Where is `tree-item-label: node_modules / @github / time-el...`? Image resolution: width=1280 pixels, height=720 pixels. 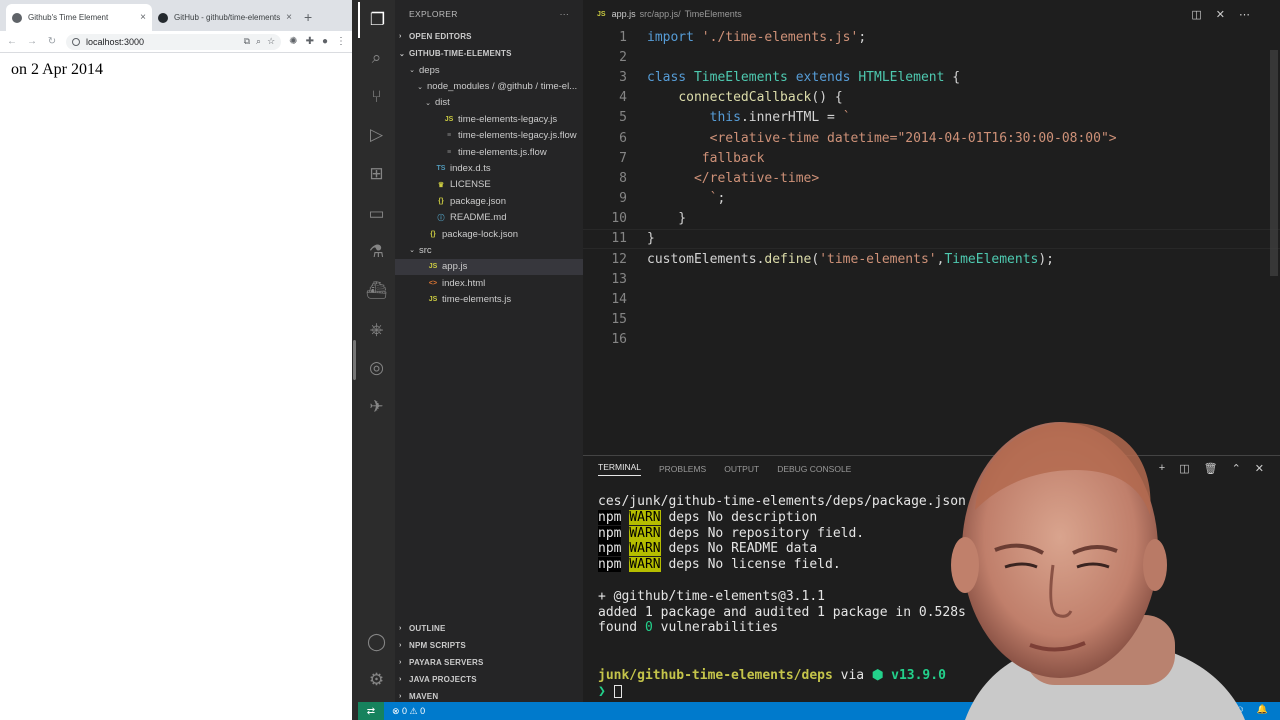
tree-item-label: node_modules / @github / time-el... is located at coordinates (502, 87).